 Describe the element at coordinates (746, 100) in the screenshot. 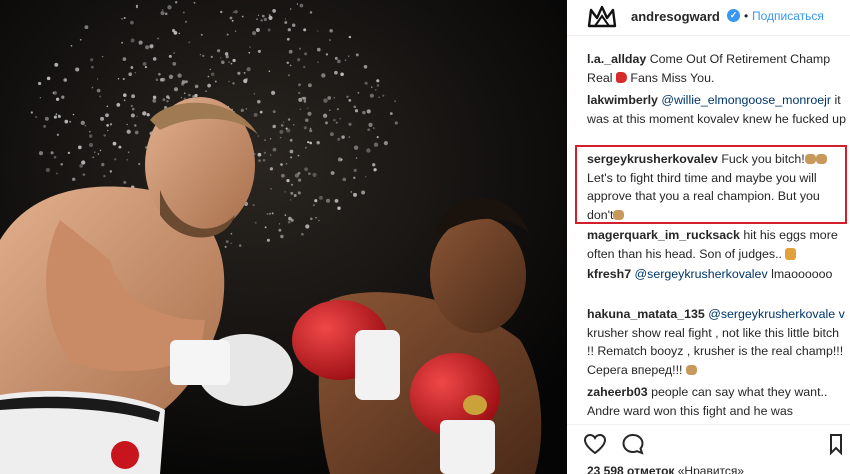

I see `comment-mention: @willie_elmongoose_monroejr` at that location.